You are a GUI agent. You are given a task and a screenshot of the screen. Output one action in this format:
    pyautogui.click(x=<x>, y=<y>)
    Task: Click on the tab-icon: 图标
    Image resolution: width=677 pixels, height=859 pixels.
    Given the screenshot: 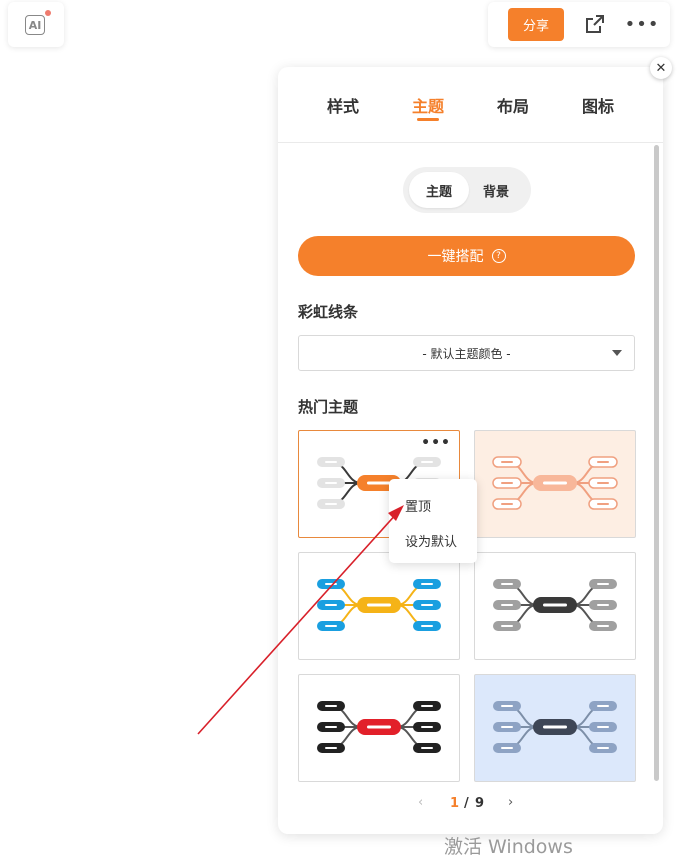 What is the action you would take?
    pyautogui.click(x=598, y=105)
    